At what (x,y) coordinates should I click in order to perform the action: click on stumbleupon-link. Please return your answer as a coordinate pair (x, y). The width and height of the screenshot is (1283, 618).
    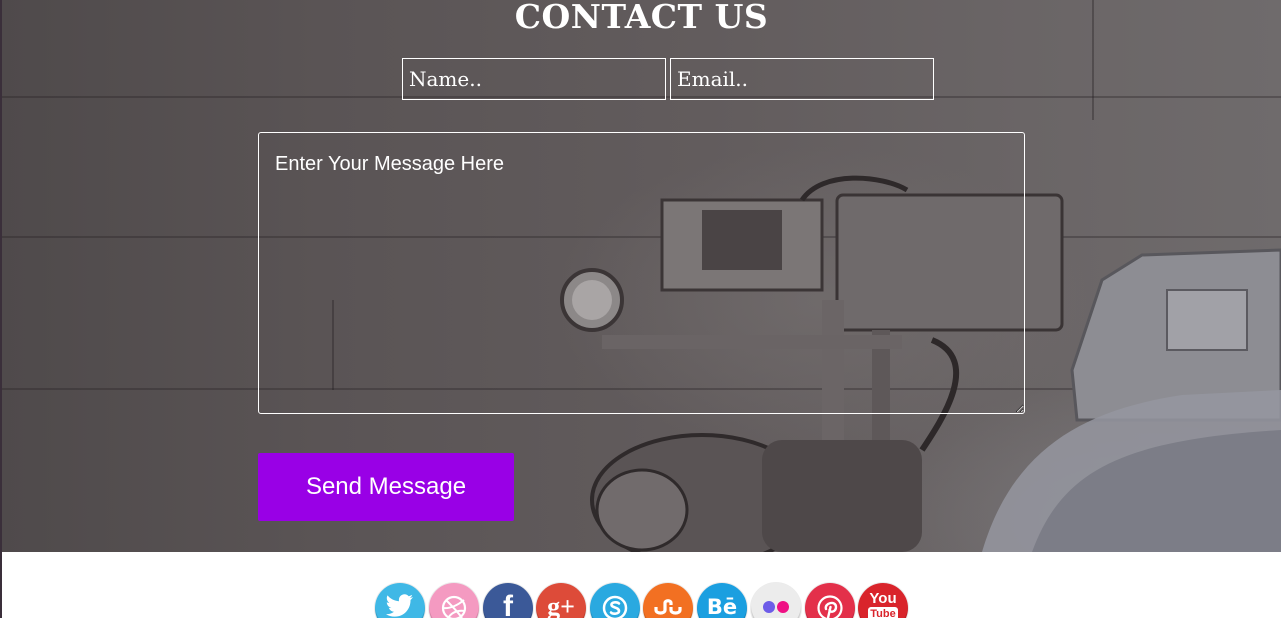
    Looking at the image, I should click on (668, 600).